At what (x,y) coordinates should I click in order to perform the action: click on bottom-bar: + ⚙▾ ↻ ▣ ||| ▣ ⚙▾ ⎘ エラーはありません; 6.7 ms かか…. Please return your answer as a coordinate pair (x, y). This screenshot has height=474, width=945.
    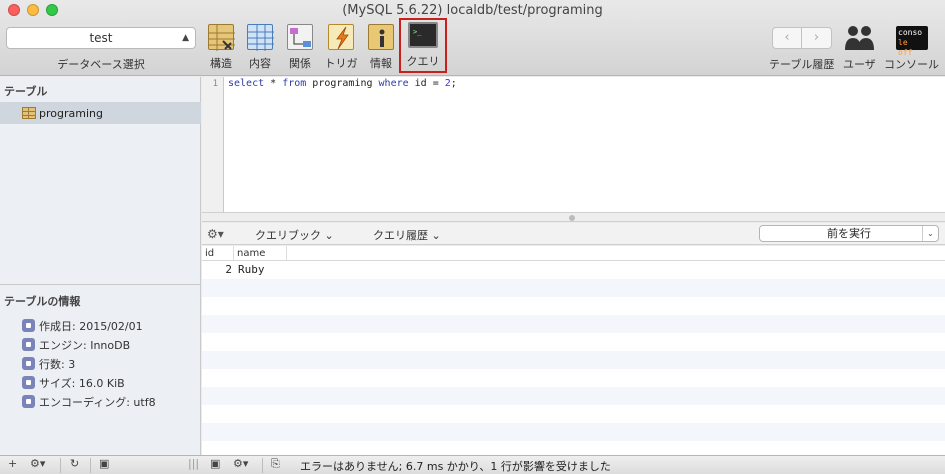
    Looking at the image, I should click on (472, 464).